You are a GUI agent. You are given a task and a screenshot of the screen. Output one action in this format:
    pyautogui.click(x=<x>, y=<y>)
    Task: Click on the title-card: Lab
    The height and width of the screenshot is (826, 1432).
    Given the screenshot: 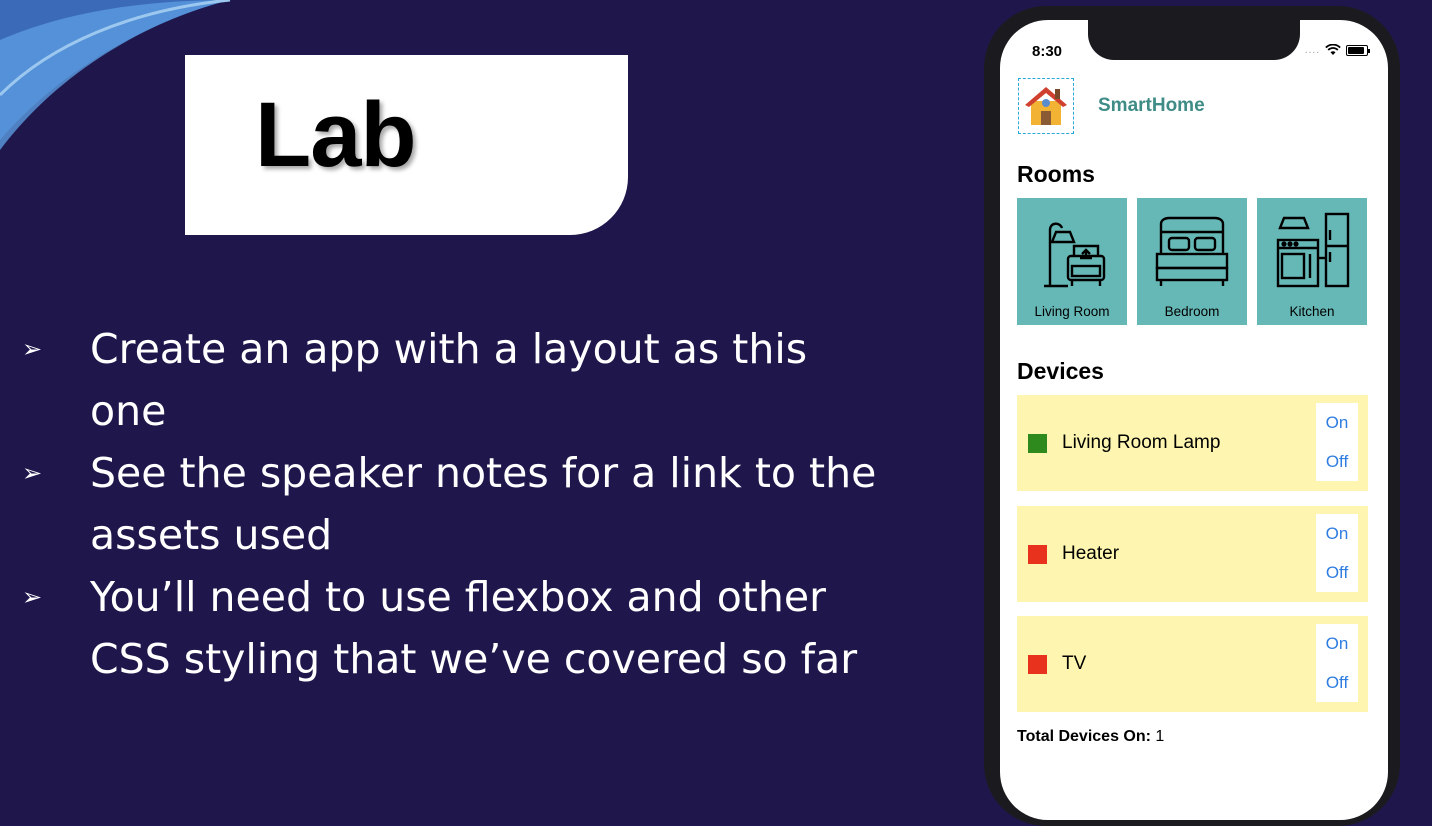 What is the action you would take?
    pyautogui.click(x=406, y=145)
    